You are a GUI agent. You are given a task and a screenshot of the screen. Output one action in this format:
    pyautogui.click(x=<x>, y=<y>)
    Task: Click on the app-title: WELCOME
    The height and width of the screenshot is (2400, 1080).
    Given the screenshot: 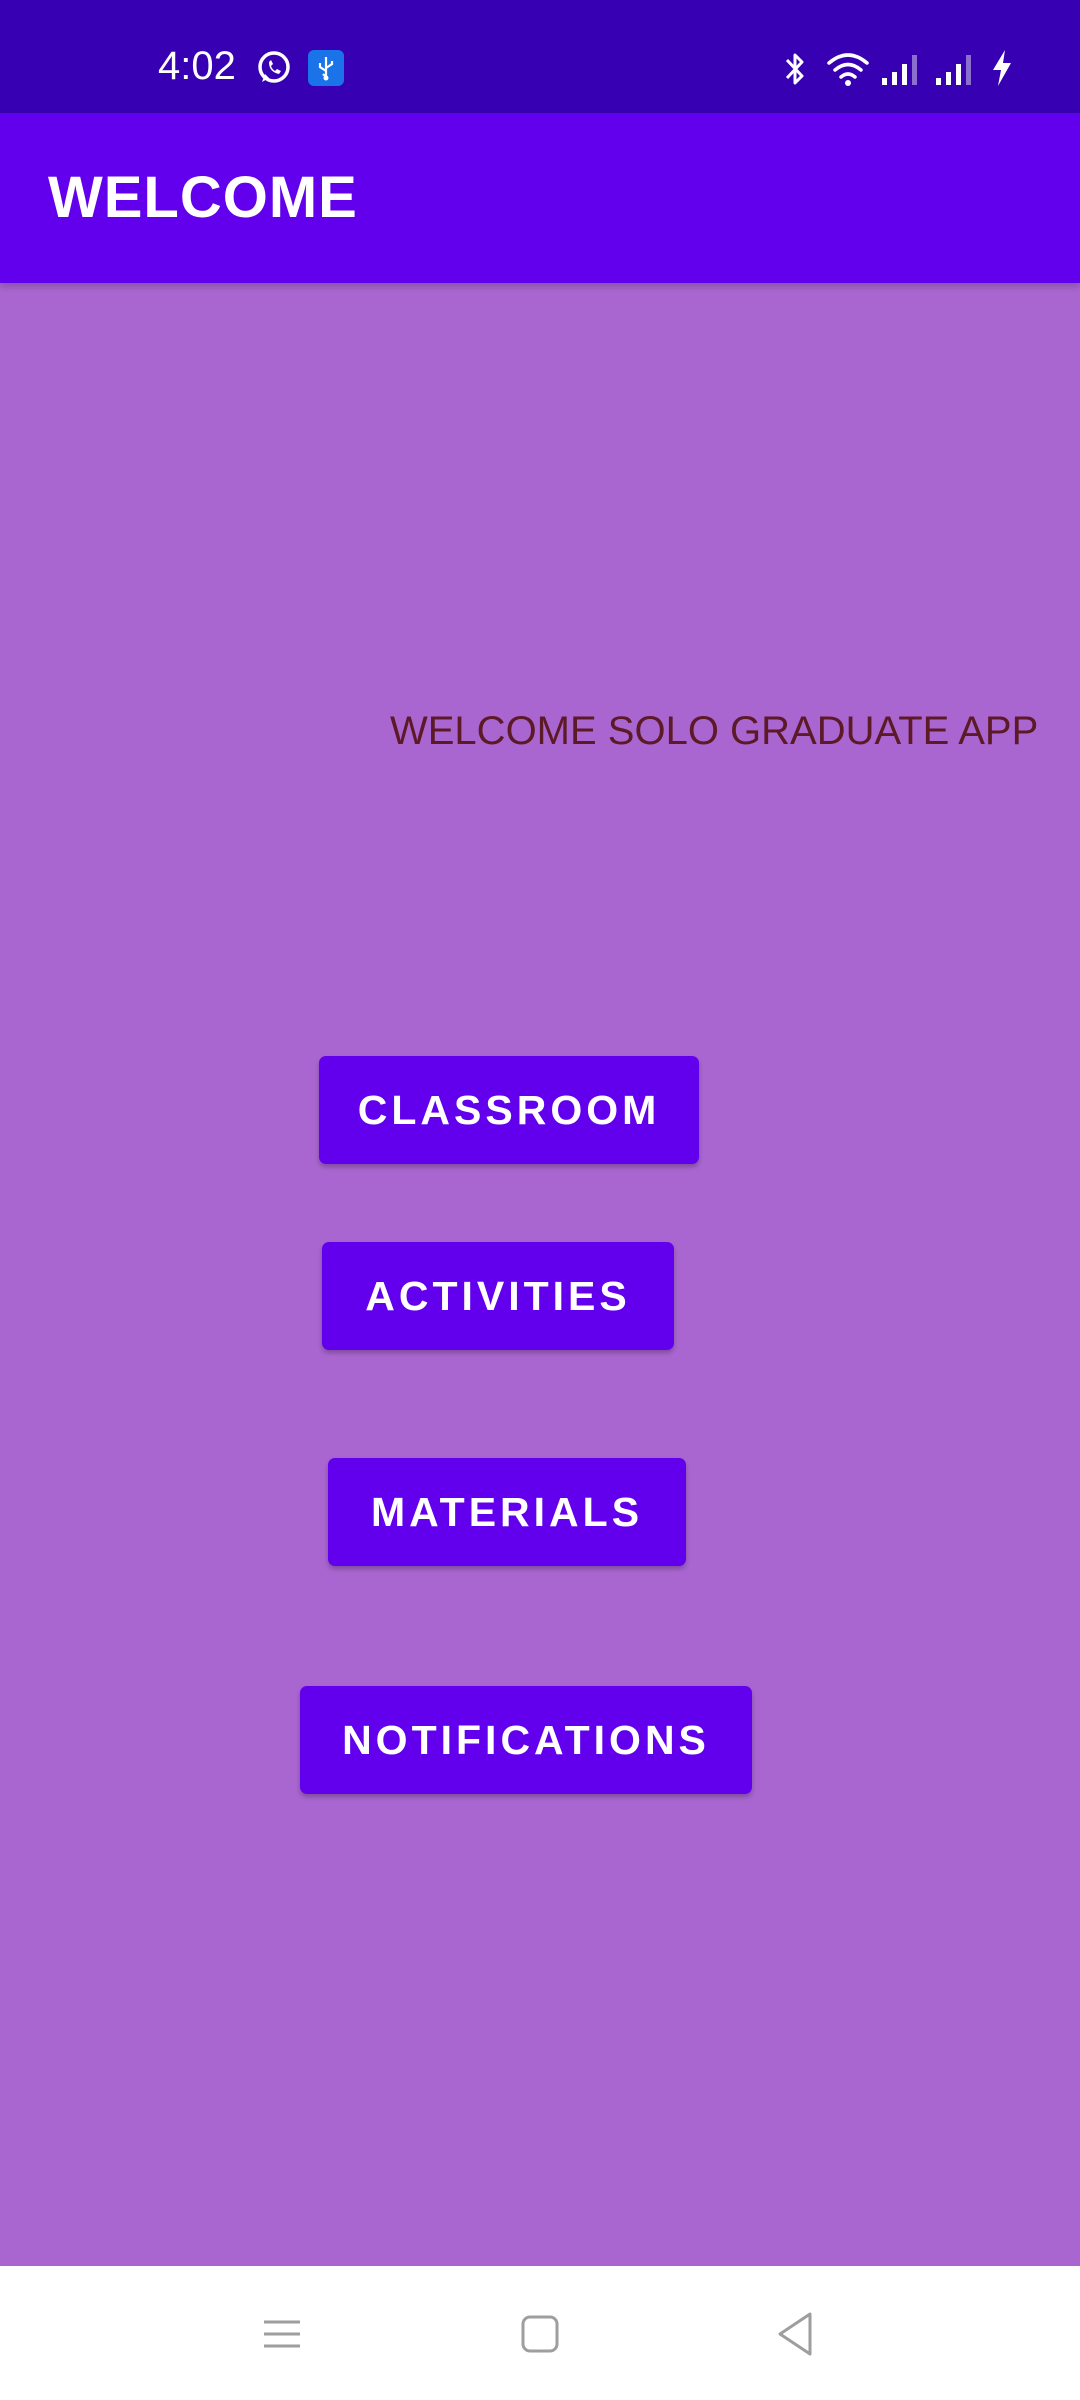 What is the action you would take?
    pyautogui.click(x=203, y=197)
    